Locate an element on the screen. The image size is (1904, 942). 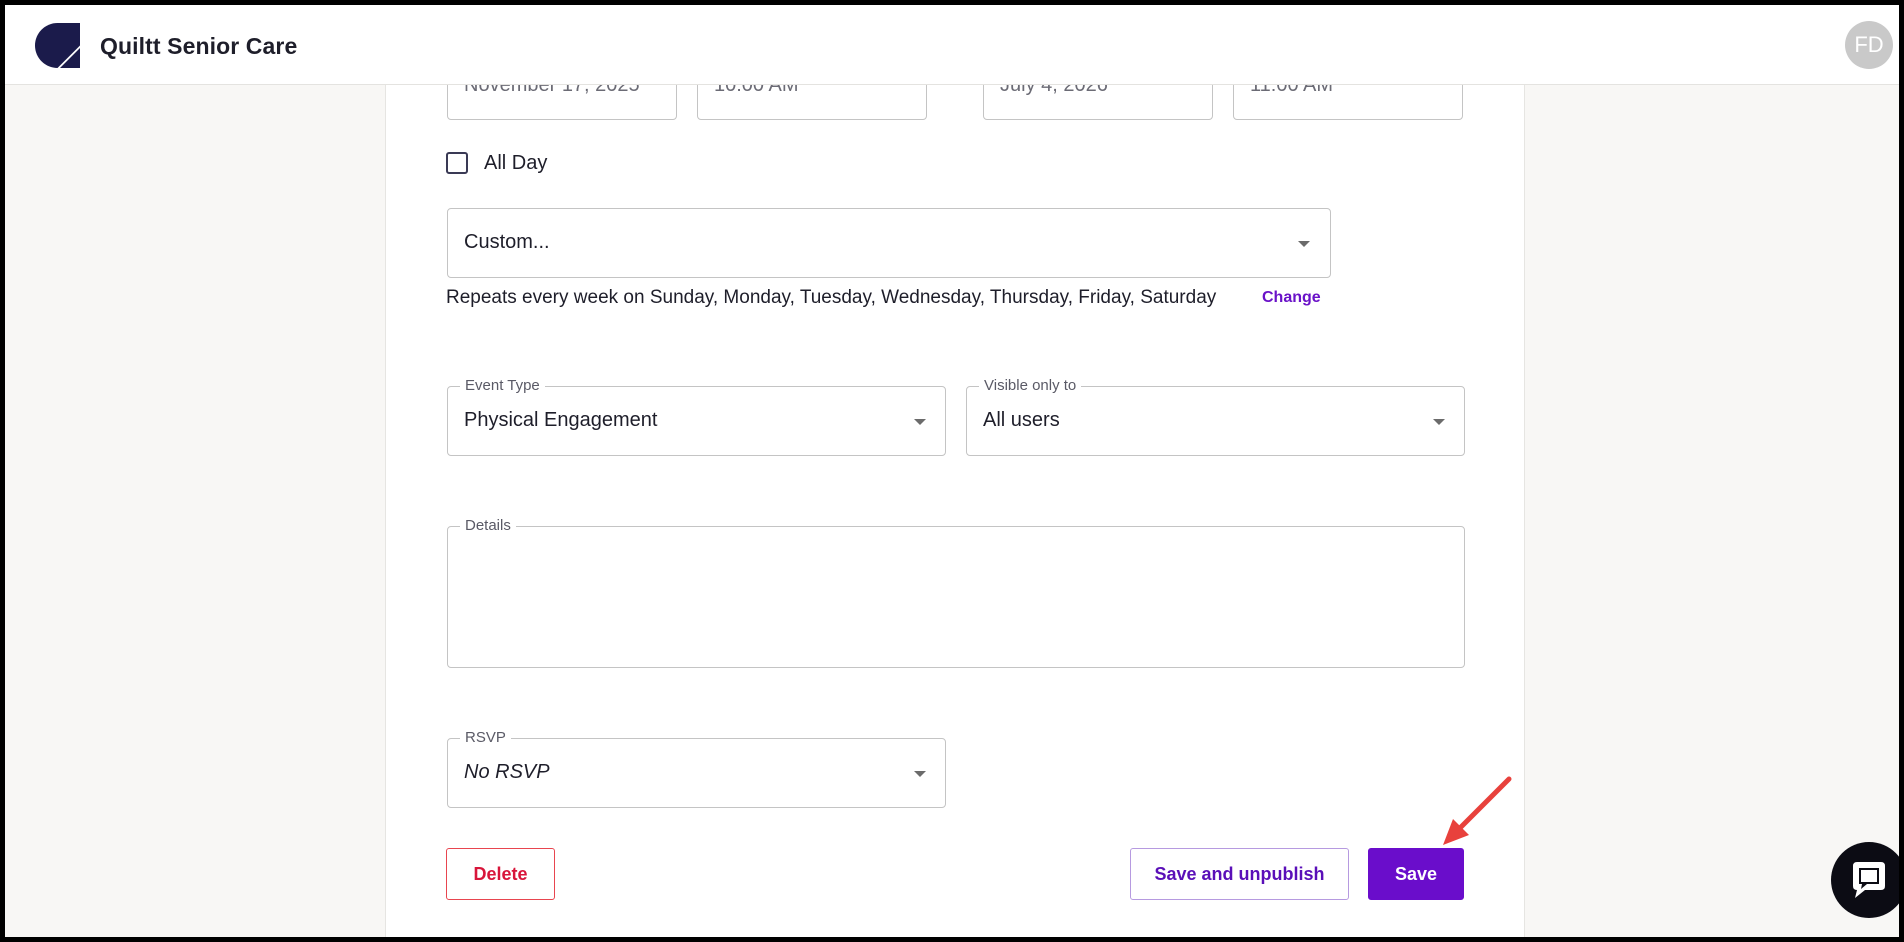
top-app-bar: Quiltt Senior Care FD is located at coordinates (952, 45).